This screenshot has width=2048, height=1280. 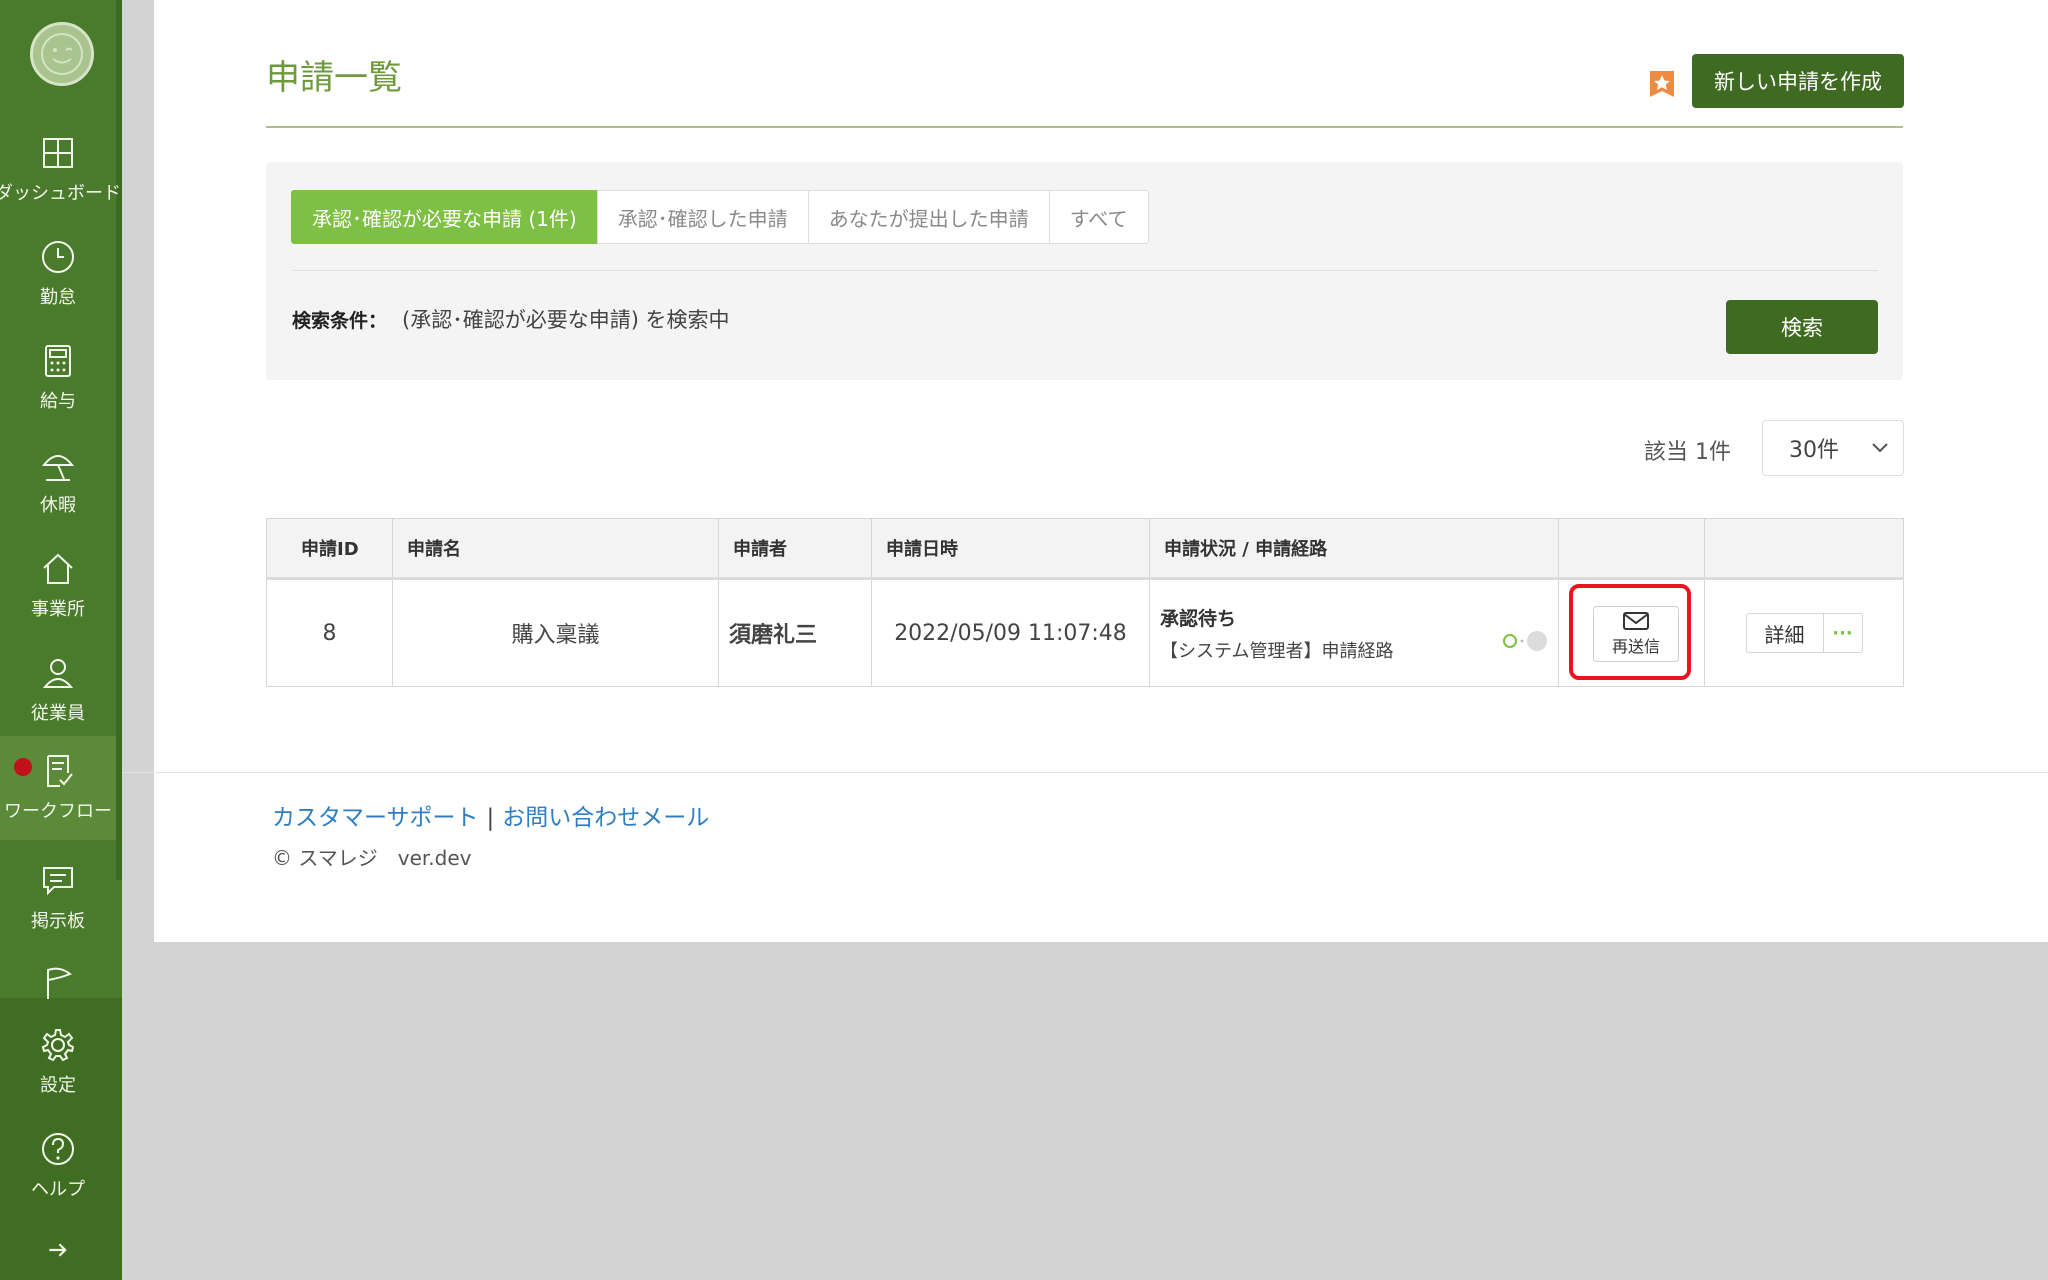 I want to click on create-request-button: 新しい申請を作成, so click(x=1798, y=81).